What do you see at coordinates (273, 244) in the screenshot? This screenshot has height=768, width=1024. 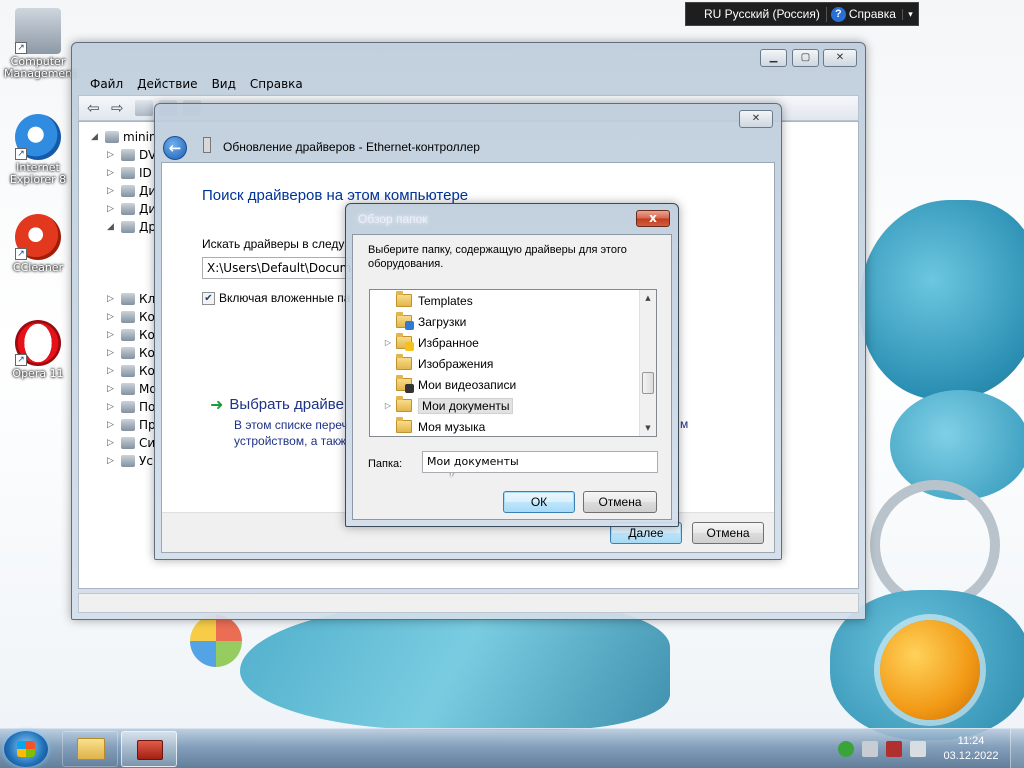 I see `search-location-label: Искать драйверы в следу` at bounding box center [273, 244].